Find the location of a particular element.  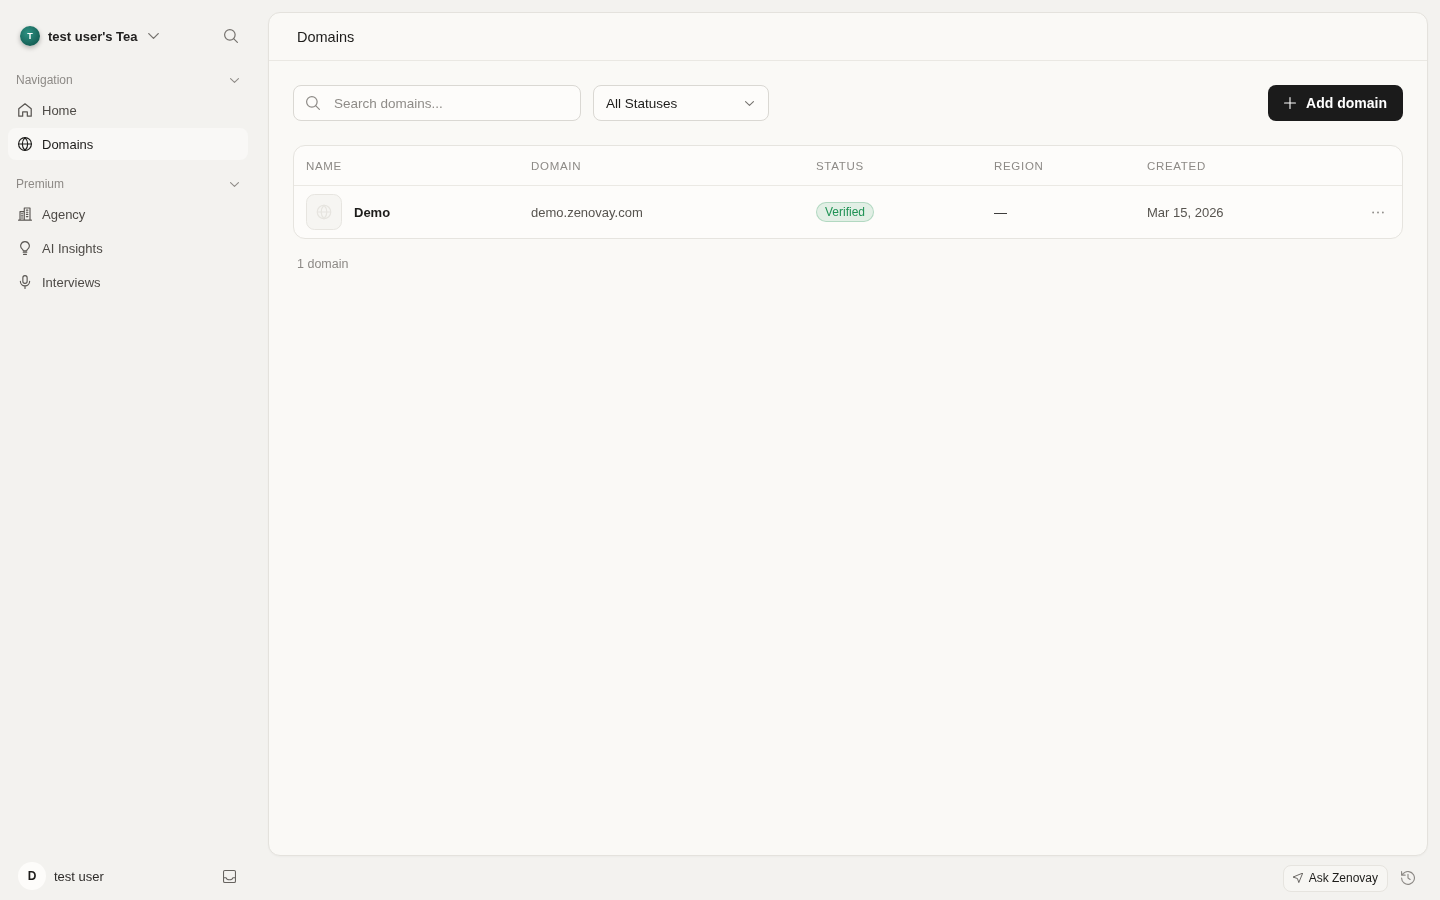

nav-item: AI Insights is located at coordinates (128, 248).